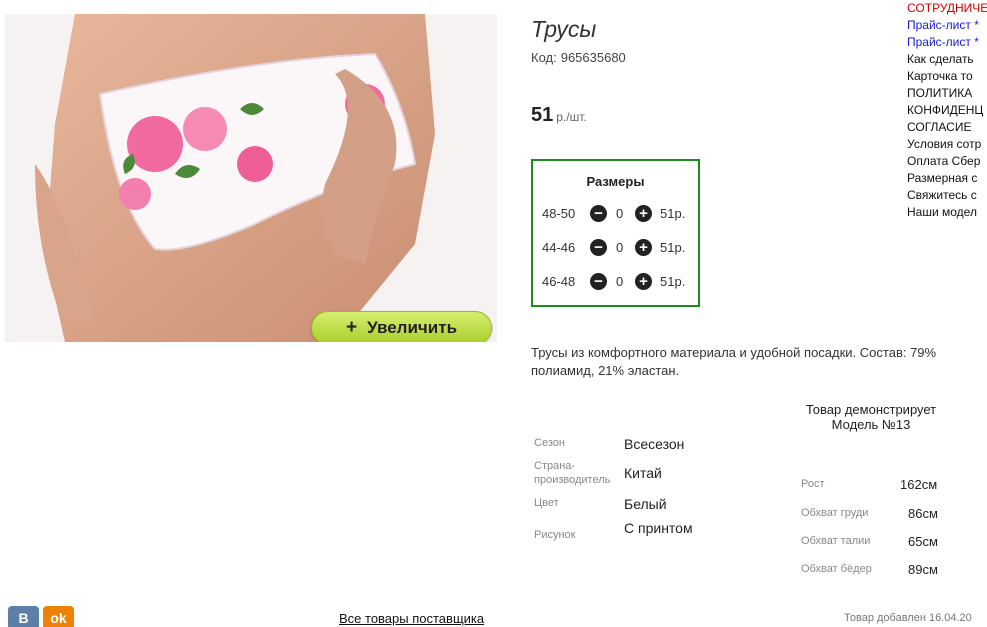 This screenshot has width=987, height=627. What do you see at coordinates (549, 443) in the screenshot?
I see `property-key: Сезон` at bounding box center [549, 443].